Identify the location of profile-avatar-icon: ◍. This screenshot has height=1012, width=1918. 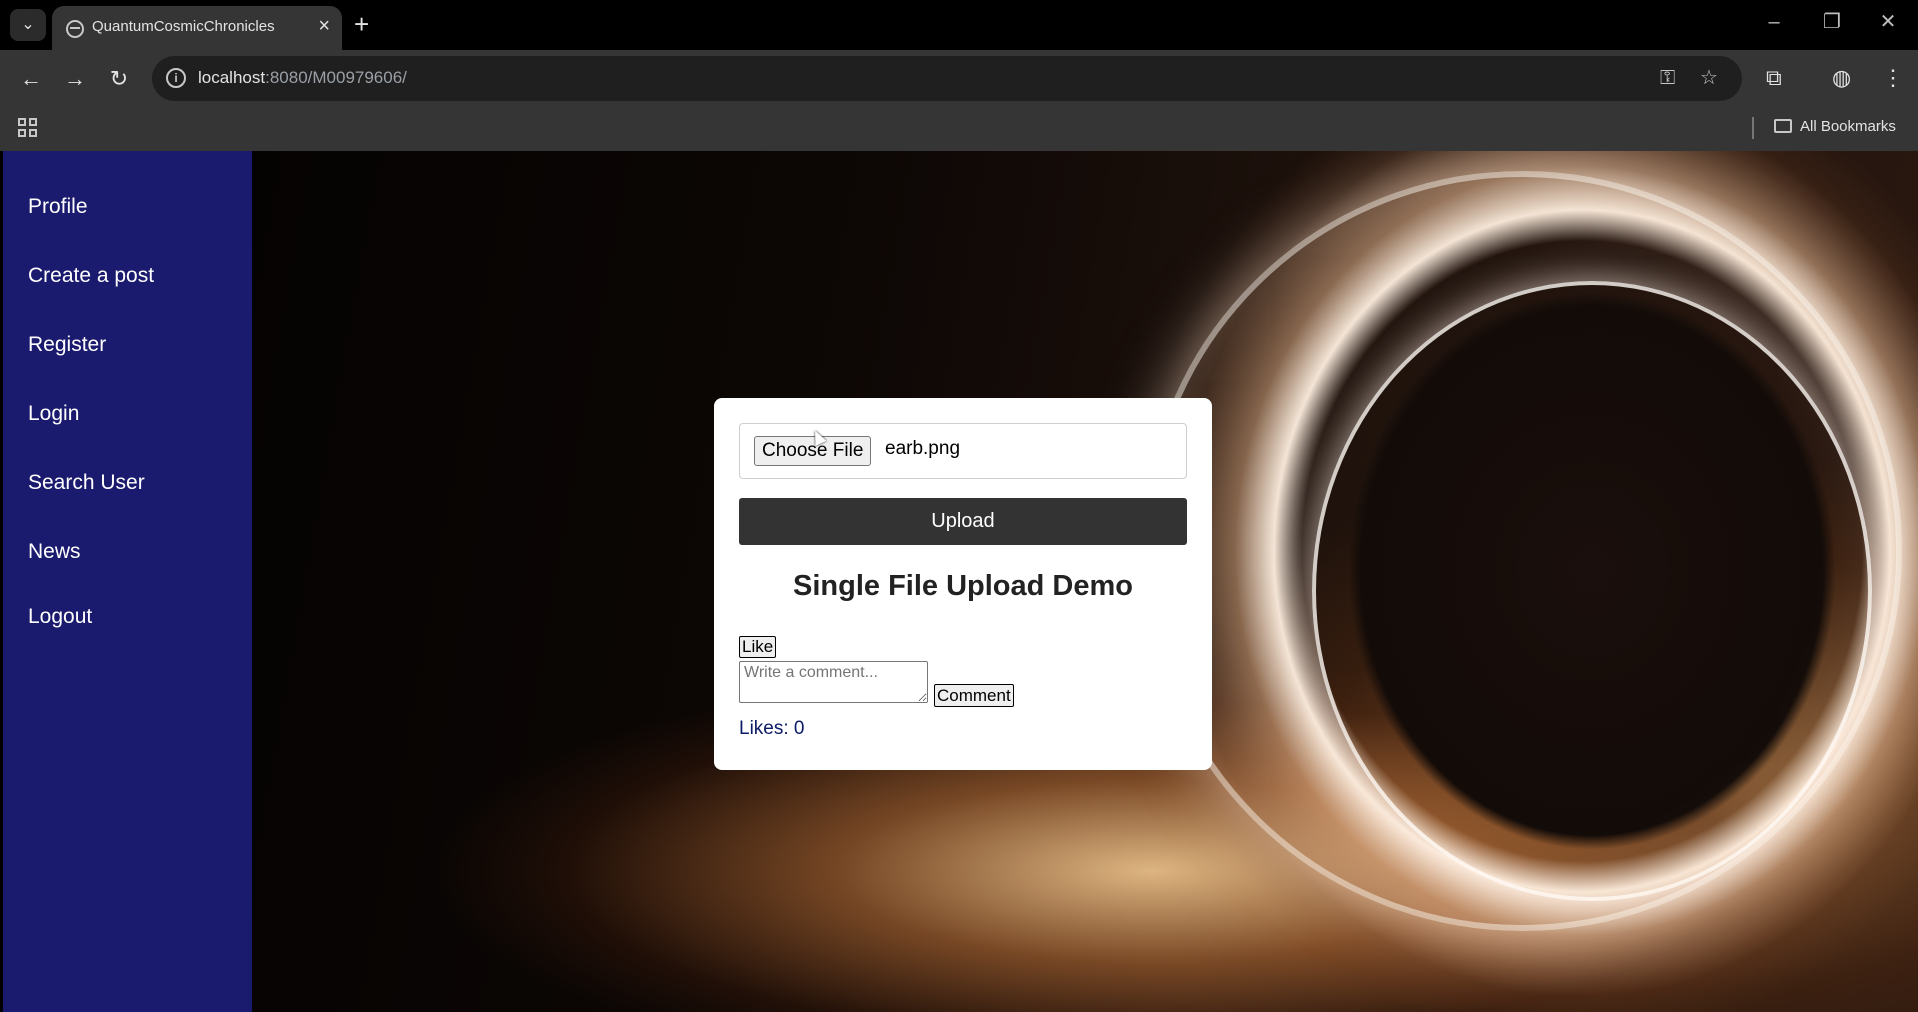
(1841, 78).